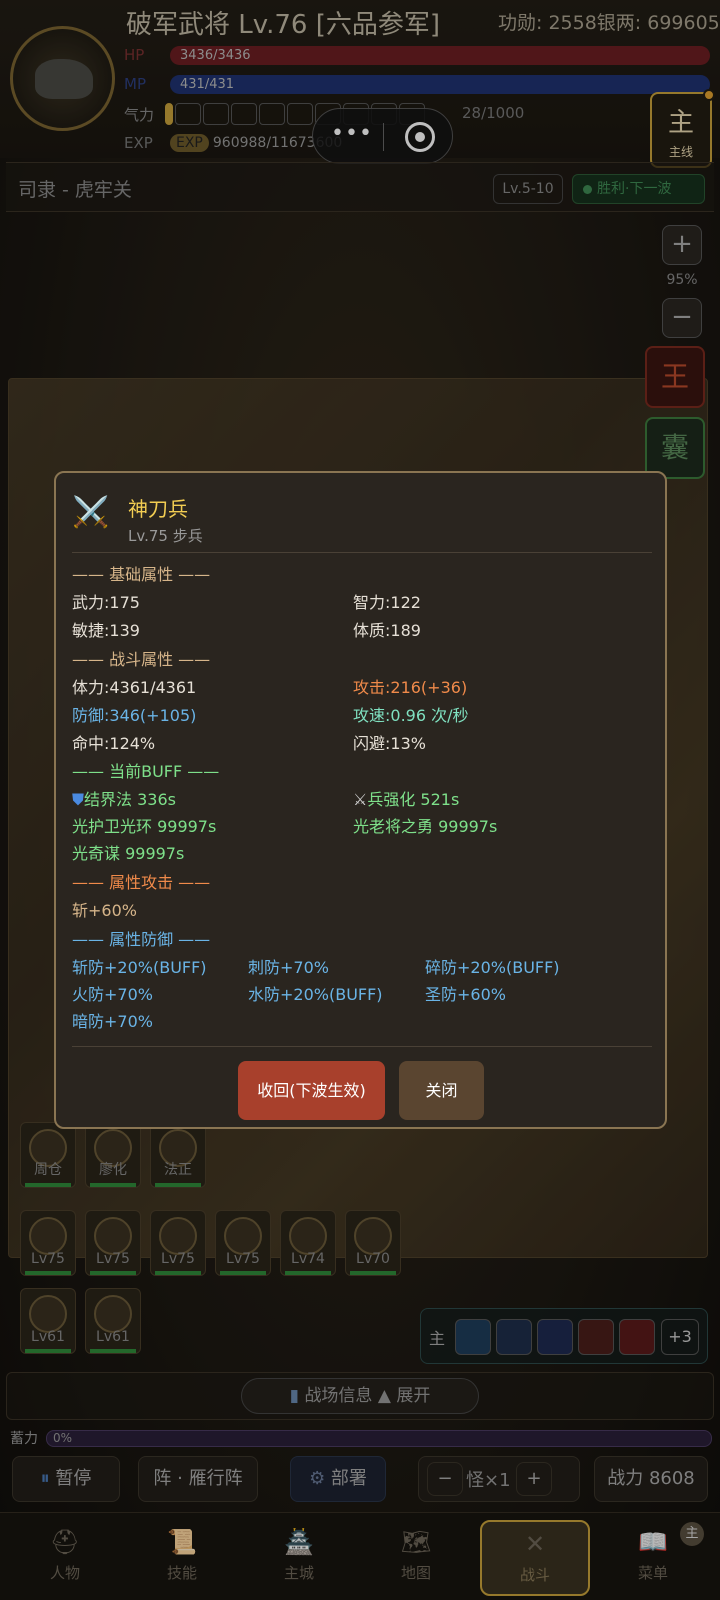 The height and width of the screenshot is (1600, 720). I want to click on power-display: 战力 8608, so click(651, 1479).